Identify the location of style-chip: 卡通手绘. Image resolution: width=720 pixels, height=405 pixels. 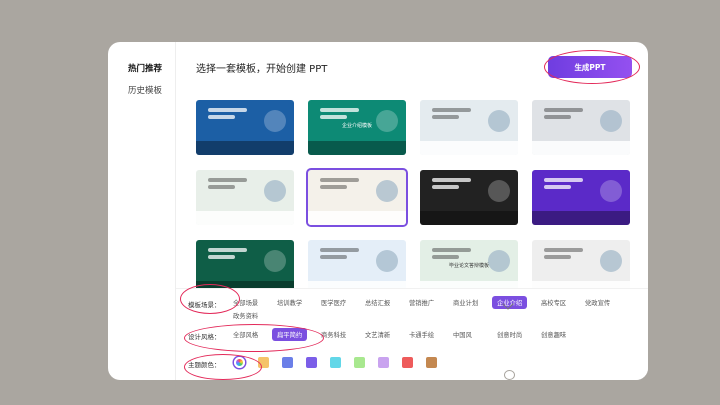
(421, 334).